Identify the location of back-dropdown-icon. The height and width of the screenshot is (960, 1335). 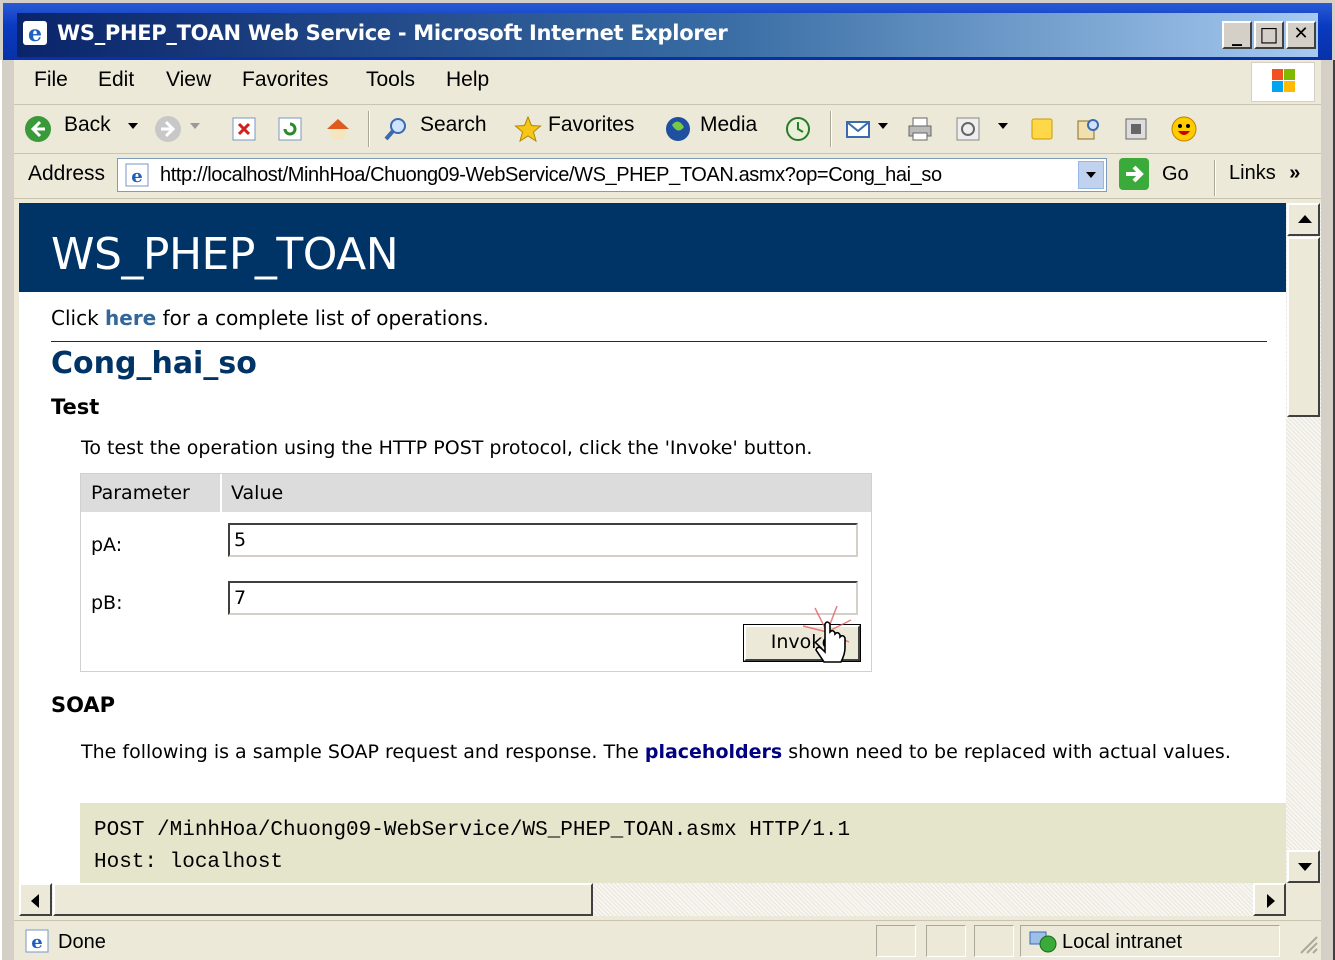
(133, 126).